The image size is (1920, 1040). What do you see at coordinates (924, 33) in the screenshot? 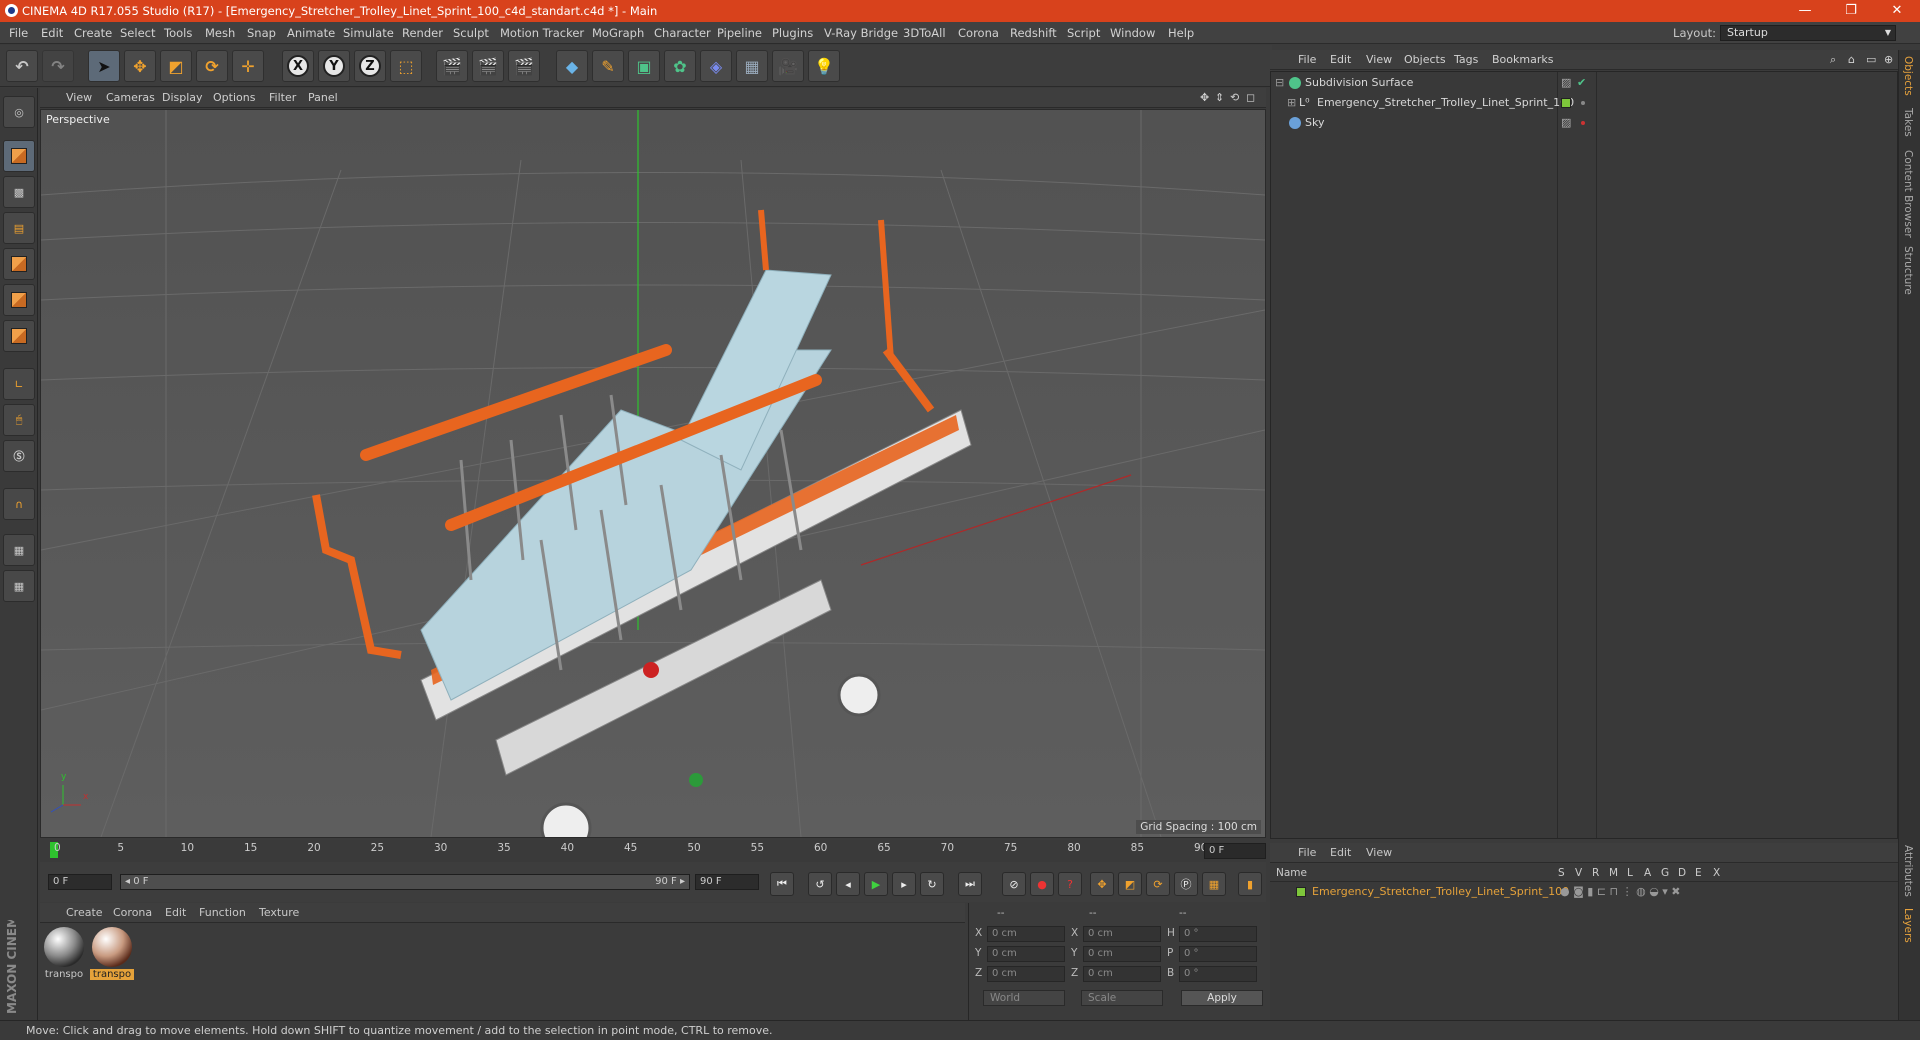
I see `menu-3dtoall: 3DToAll` at bounding box center [924, 33].